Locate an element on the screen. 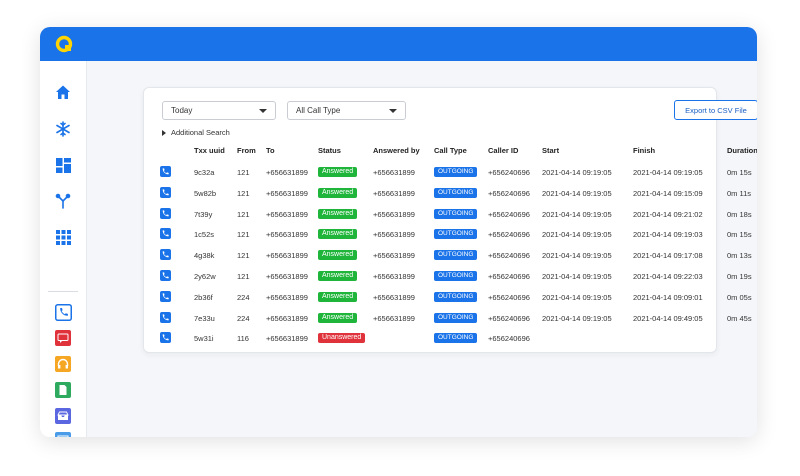 This screenshot has height=476, width=800. column-header: Call Type is located at coordinates (450, 150).